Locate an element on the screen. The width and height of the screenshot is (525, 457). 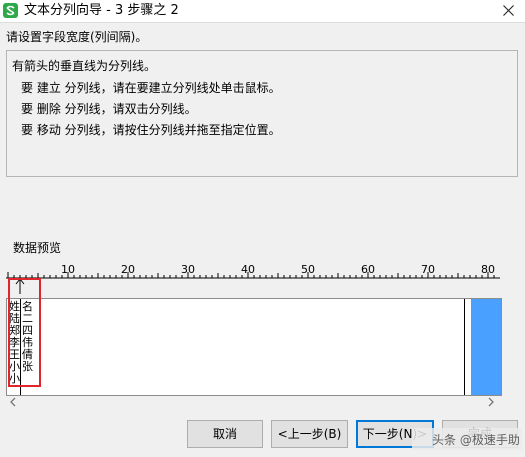
preview-end-line is located at coordinates (464, 347).